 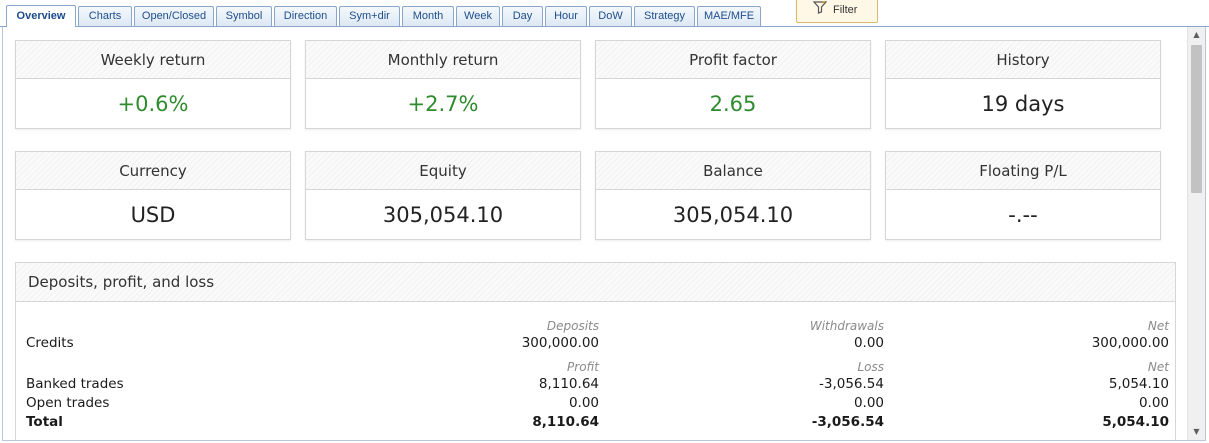 I want to click on credits-header-row: Deposits Withdrawals Net, so click(x=596, y=326).